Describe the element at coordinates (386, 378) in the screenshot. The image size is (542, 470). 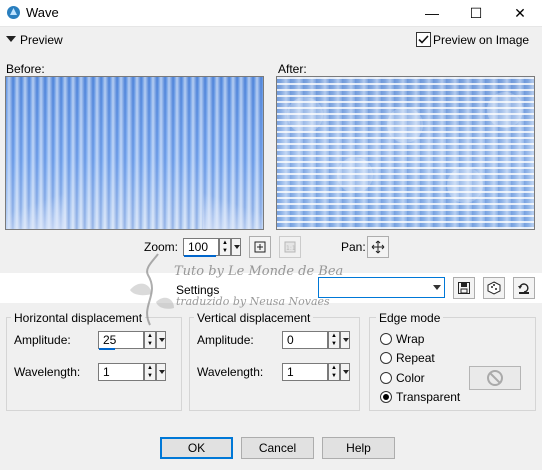
I see `edge-color-radio` at that location.